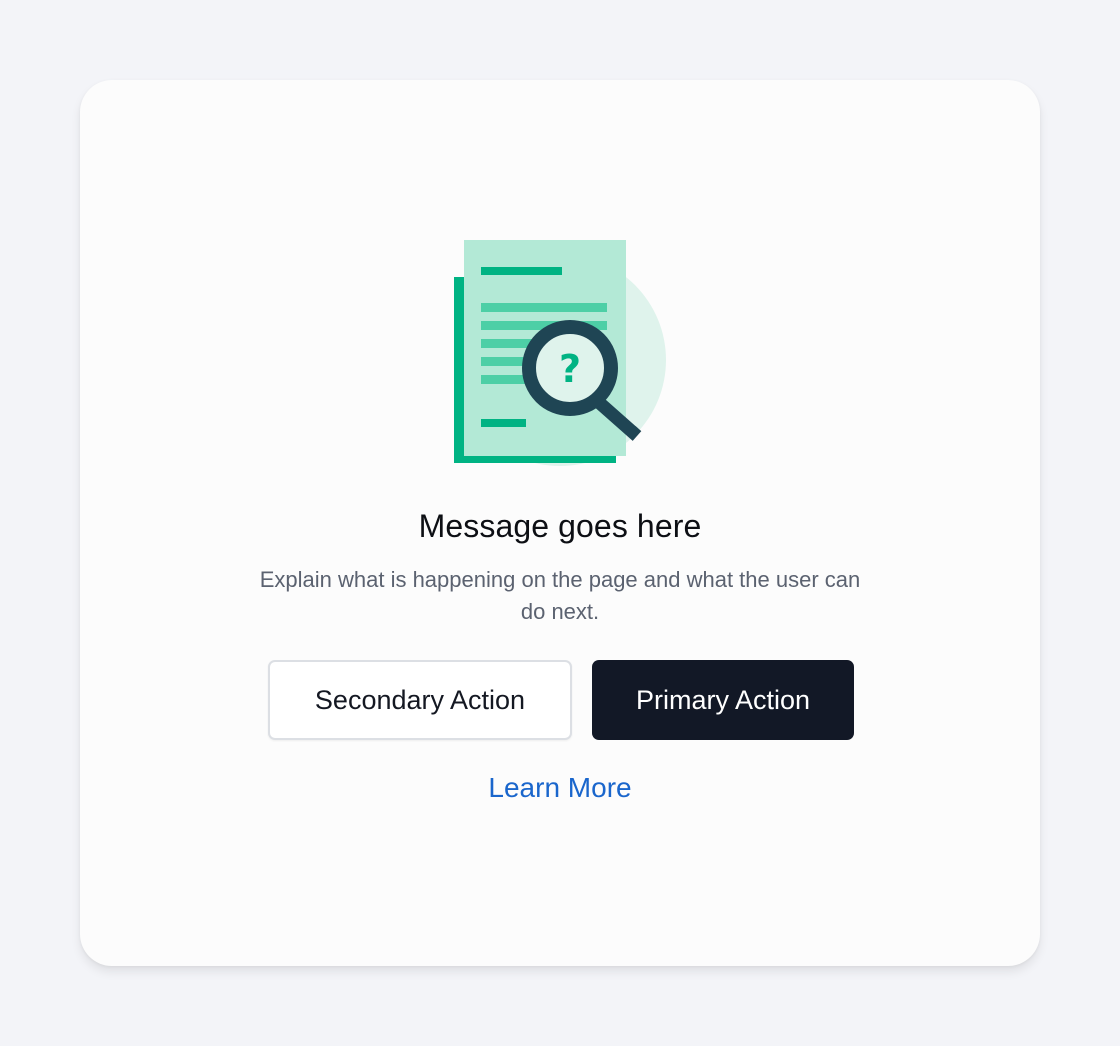 The image size is (1120, 1046). What do you see at coordinates (560, 526) in the screenshot?
I see `empty-state-title: Message goes here` at bounding box center [560, 526].